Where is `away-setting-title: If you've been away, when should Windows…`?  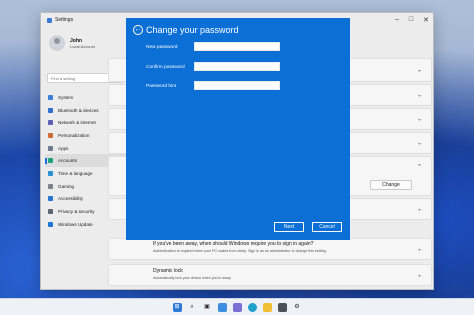 away-setting-title: If you've been away, when should Windows… is located at coordinates (233, 244).